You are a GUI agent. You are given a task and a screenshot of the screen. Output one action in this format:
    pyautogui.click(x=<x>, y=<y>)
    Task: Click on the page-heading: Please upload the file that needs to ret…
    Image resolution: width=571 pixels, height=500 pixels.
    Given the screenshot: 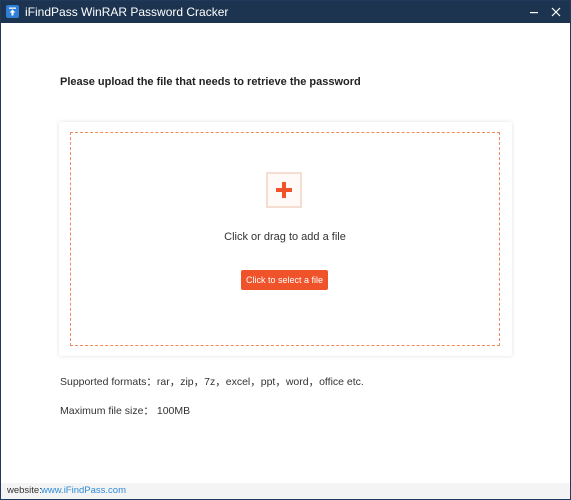 What is the action you would take?
    pyautogui.click(x=210, y=82)
    